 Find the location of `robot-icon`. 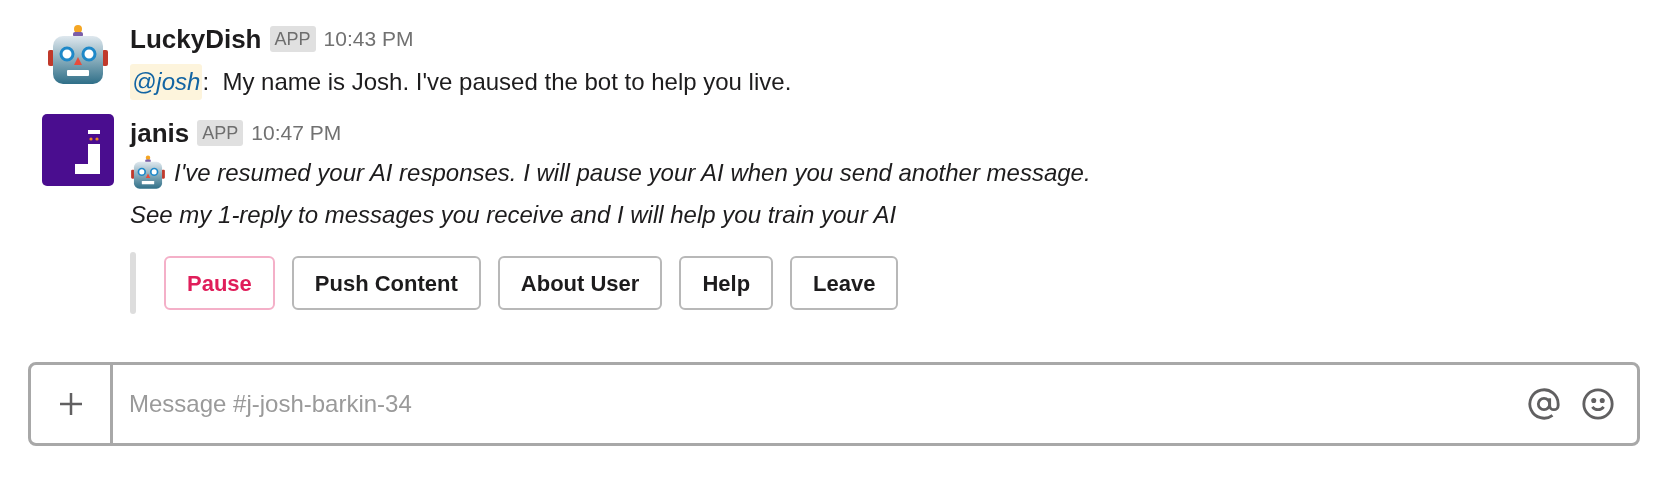

robot-icon is located at coordinates (148, 173).